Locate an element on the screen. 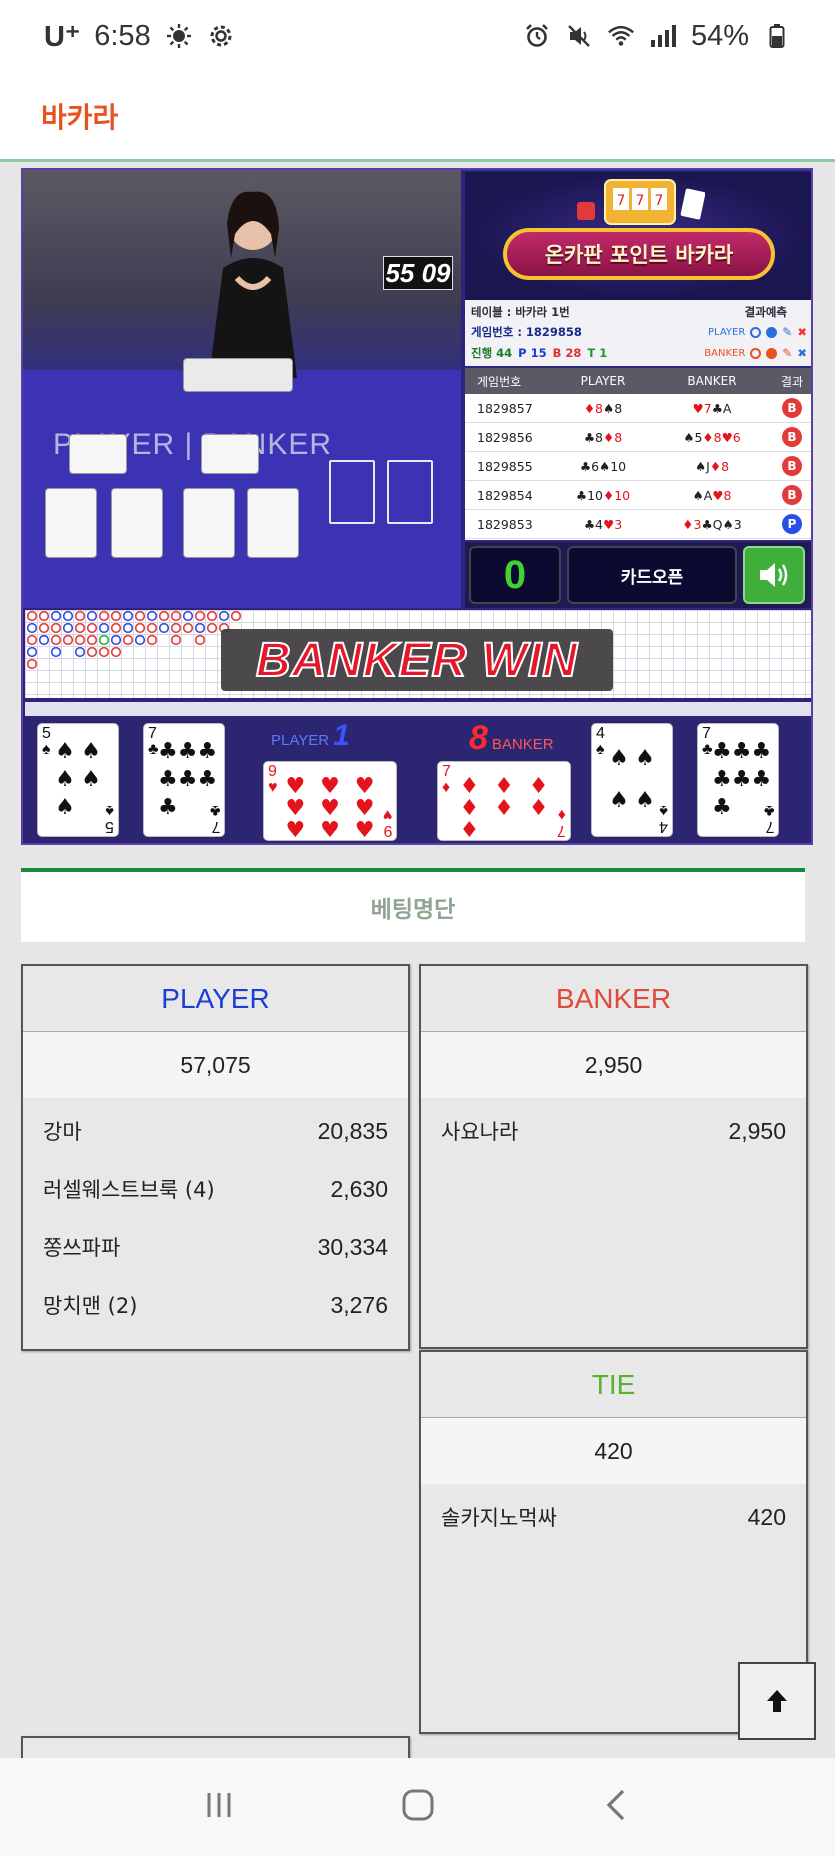 This screenshot has height=1856, width=835. speaker-icon is located at coordinates (774, 575).